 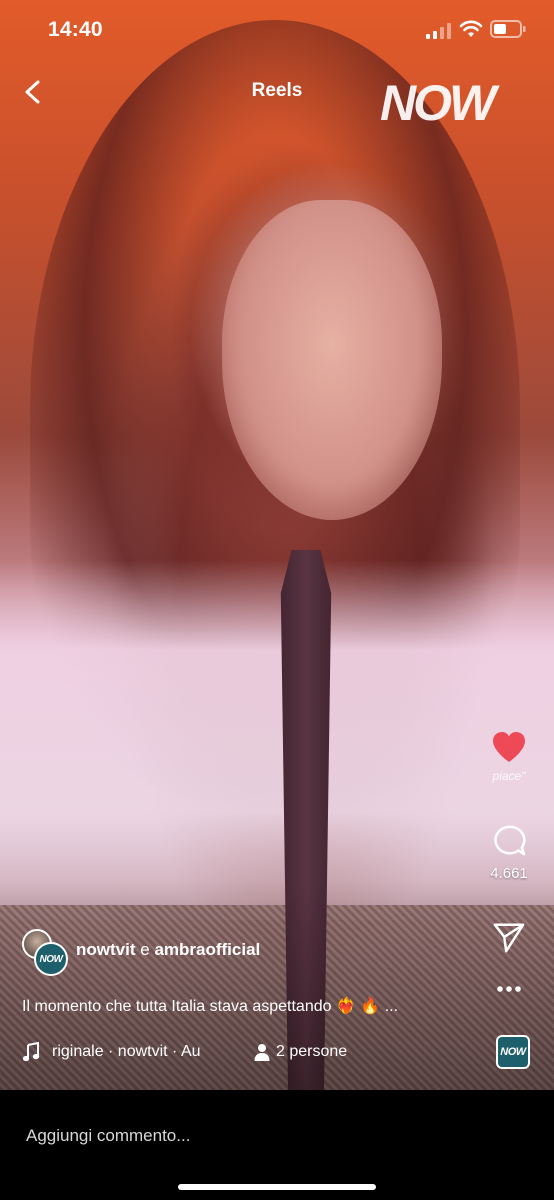 What do you see at coordinates (509, 937) in the screenshot?
I see `share-icon` at bounding box center [509, 937].